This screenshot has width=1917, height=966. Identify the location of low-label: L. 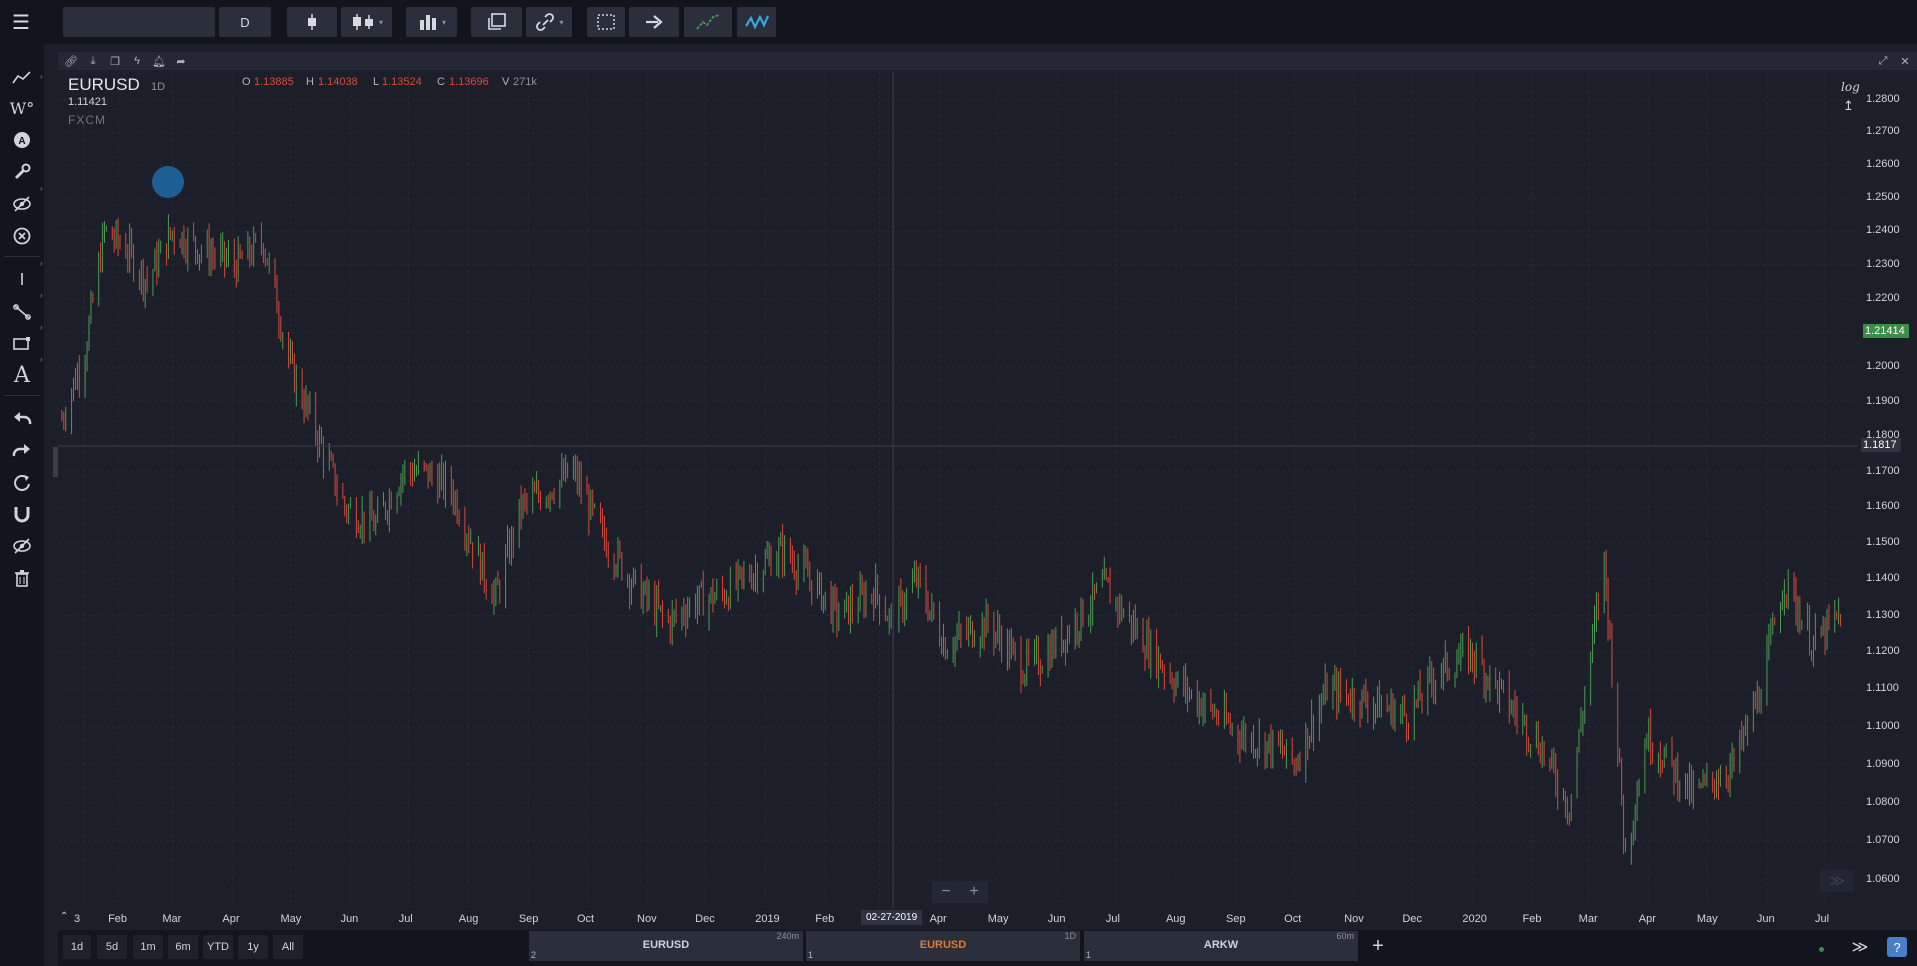
(376, 82).